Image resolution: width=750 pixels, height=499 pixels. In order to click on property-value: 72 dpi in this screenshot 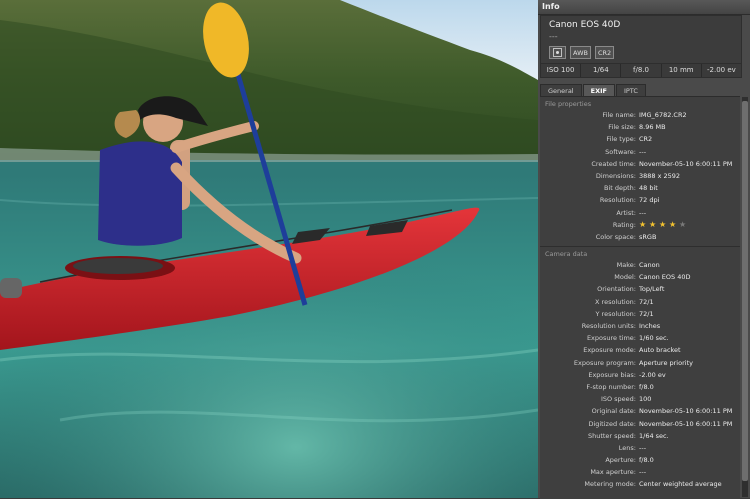, I will do `click(649, 200)`.